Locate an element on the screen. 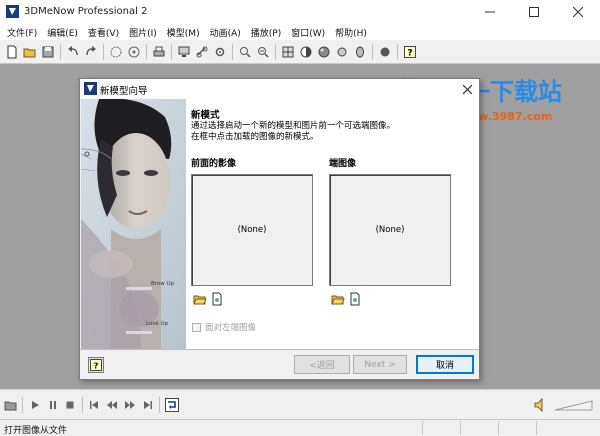 This screenshot has height=436, width=600. undo-icon is located at coordinates (73, 50).